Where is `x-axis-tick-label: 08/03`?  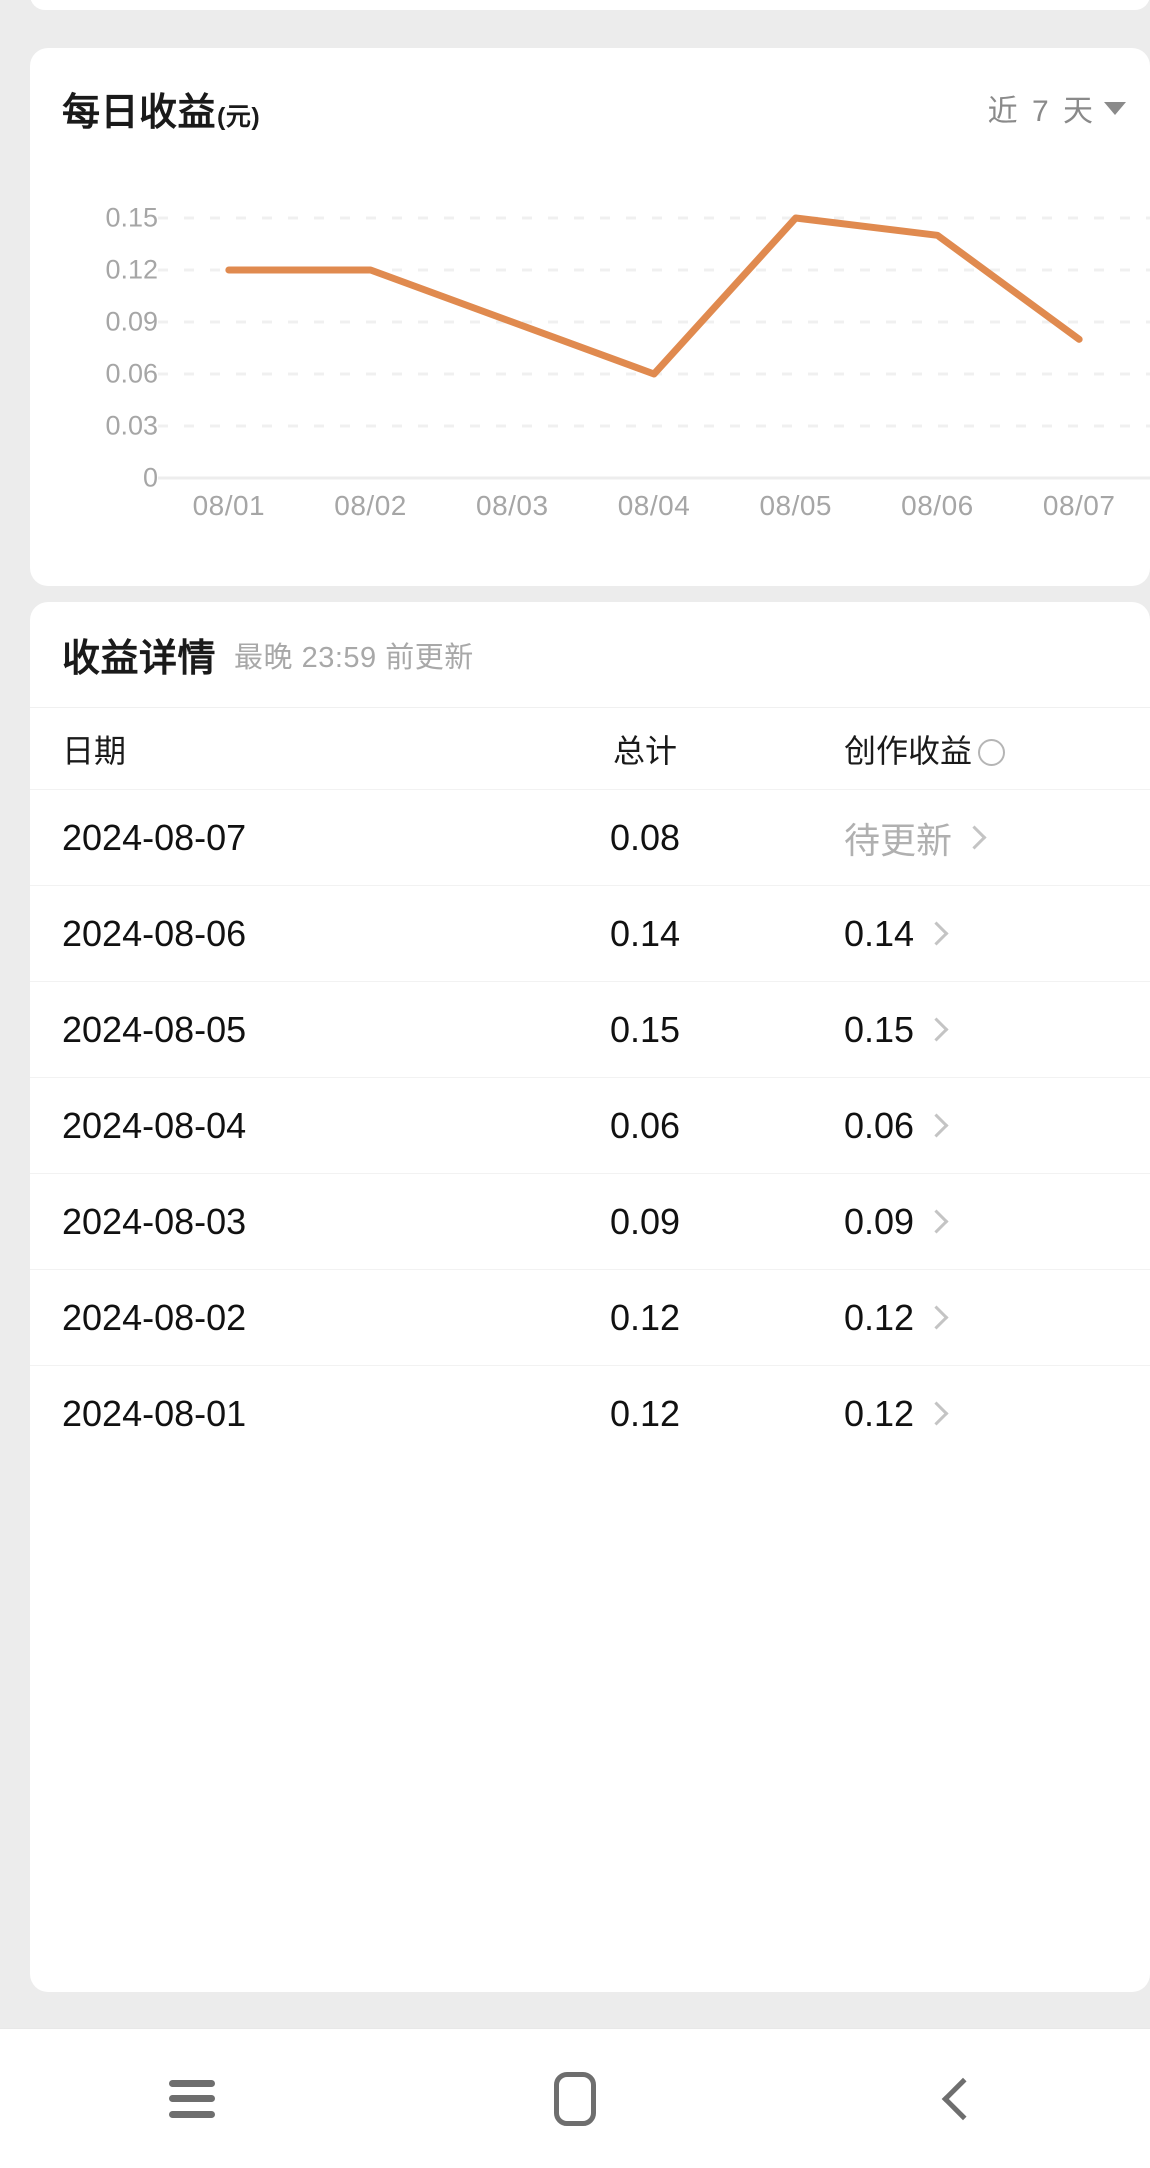 x-axis-tick-label: 08/03 is located at coordinates (512, 505).